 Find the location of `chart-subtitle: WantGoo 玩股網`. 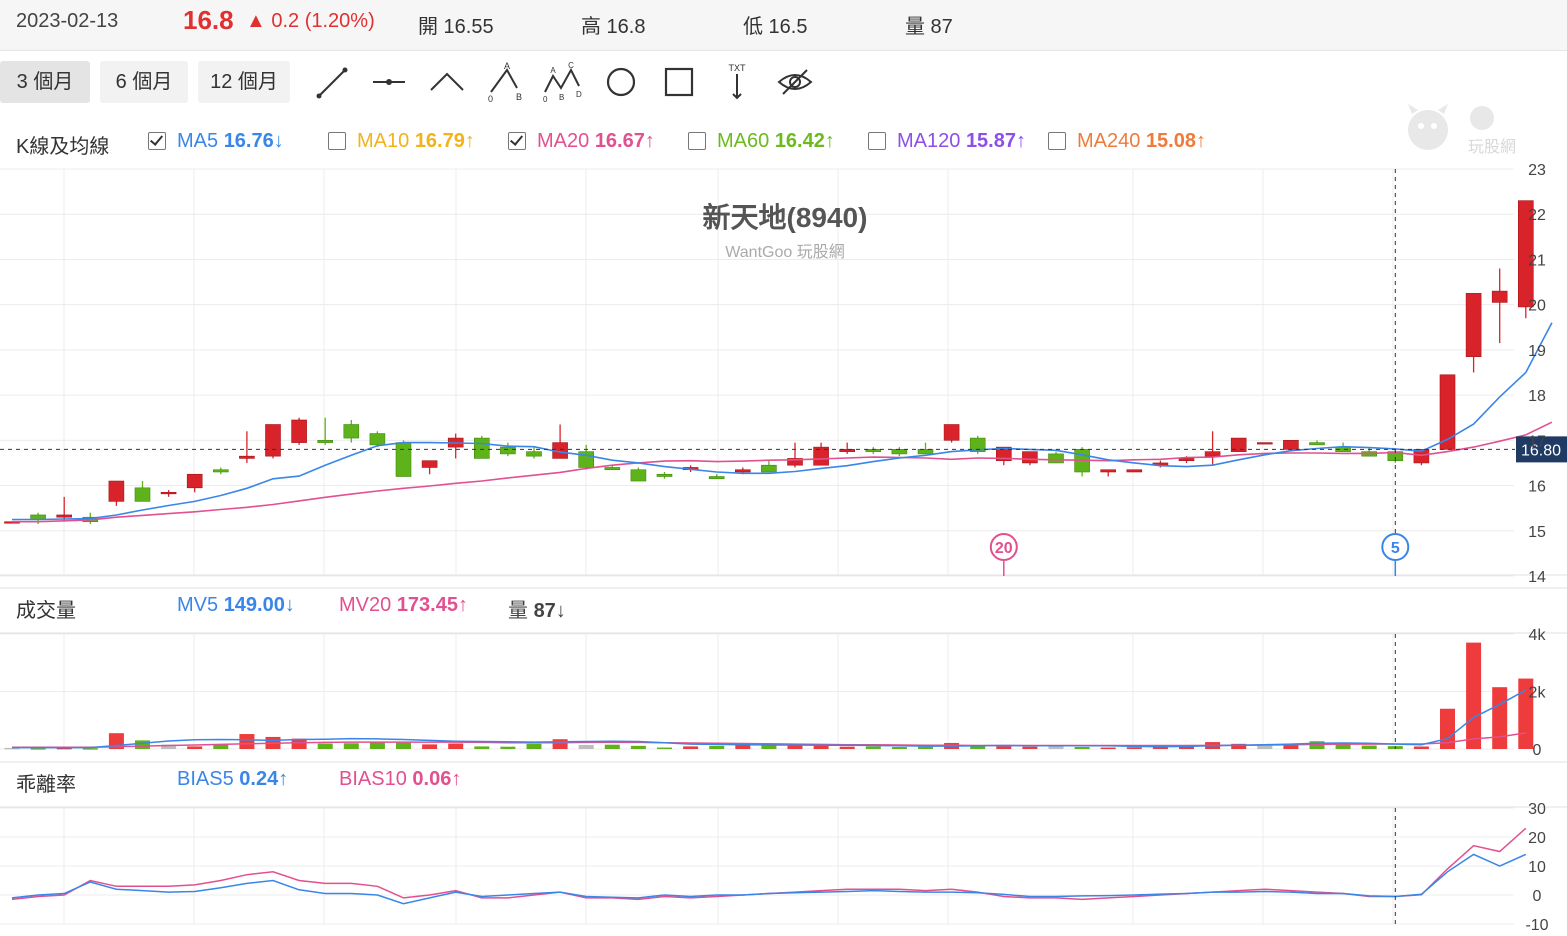

chart-subtitle: WantGoo 玩股網 is located at coordinates (784, 252).